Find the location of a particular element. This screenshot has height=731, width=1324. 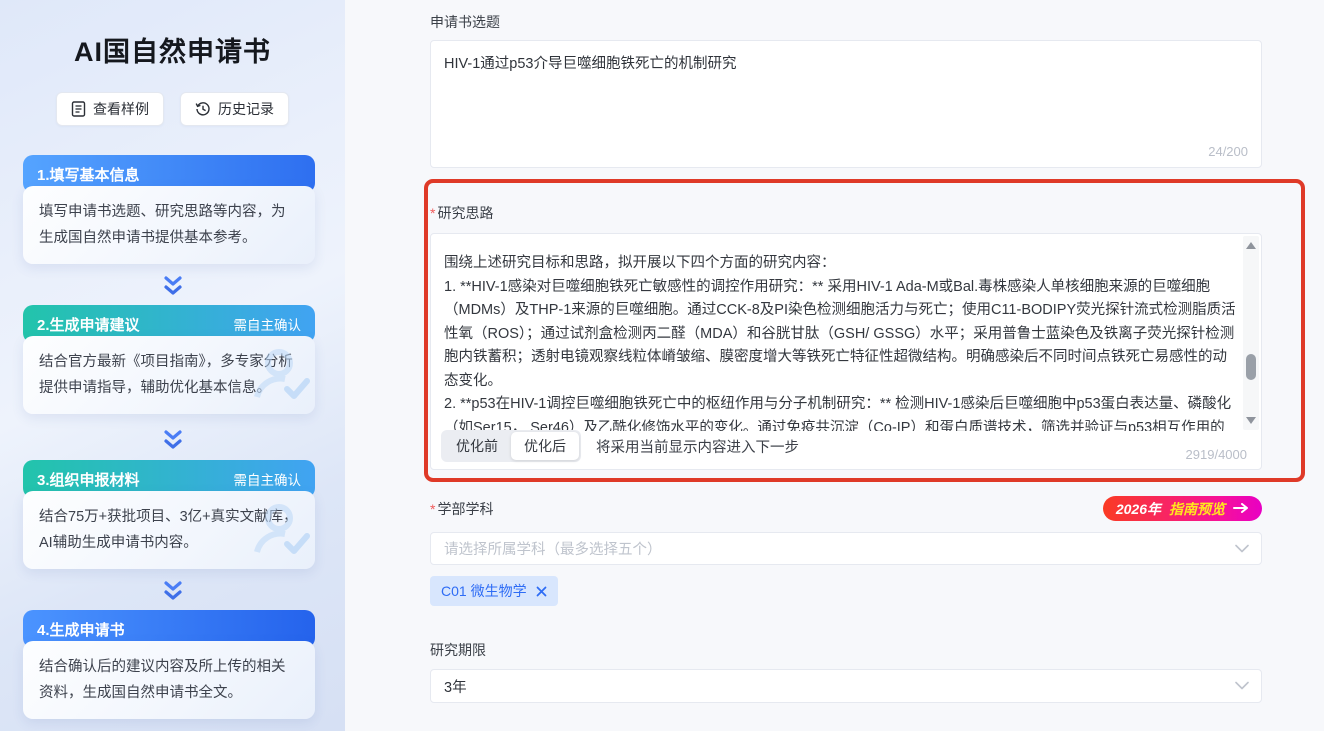

step-4-description: 结合确认后的建议内容及所上传的相关资料，生成国自然申请书全文。 is located at coordinates (169, 680).